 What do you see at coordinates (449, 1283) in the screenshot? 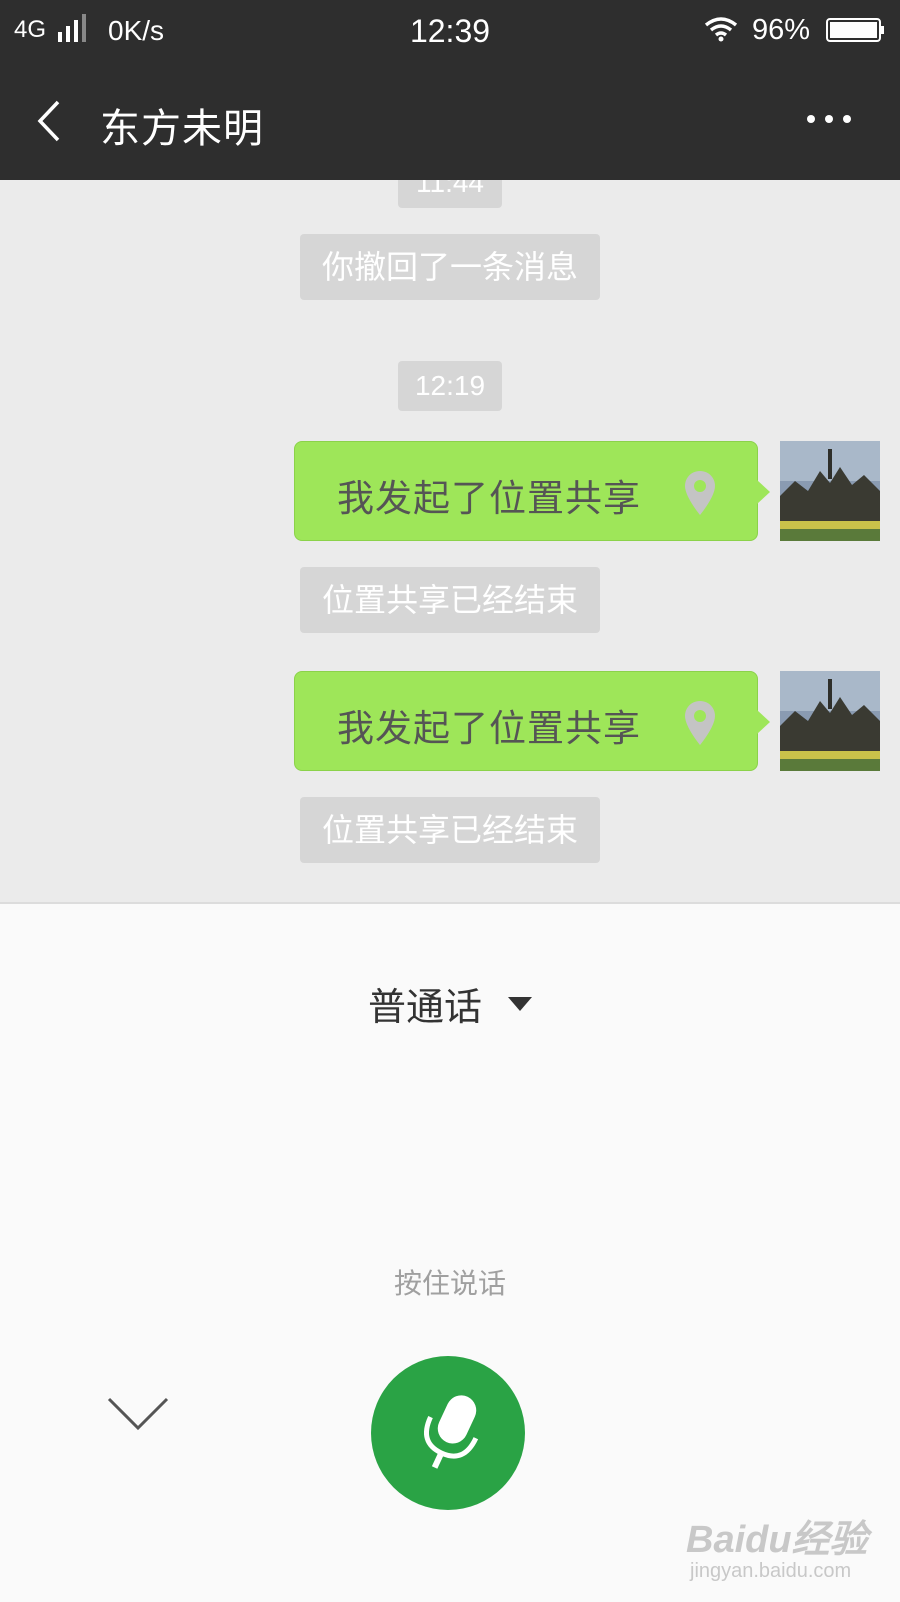
I see `hold-to-talk-hint: 按住说话` at bounding box center [449, 1283].